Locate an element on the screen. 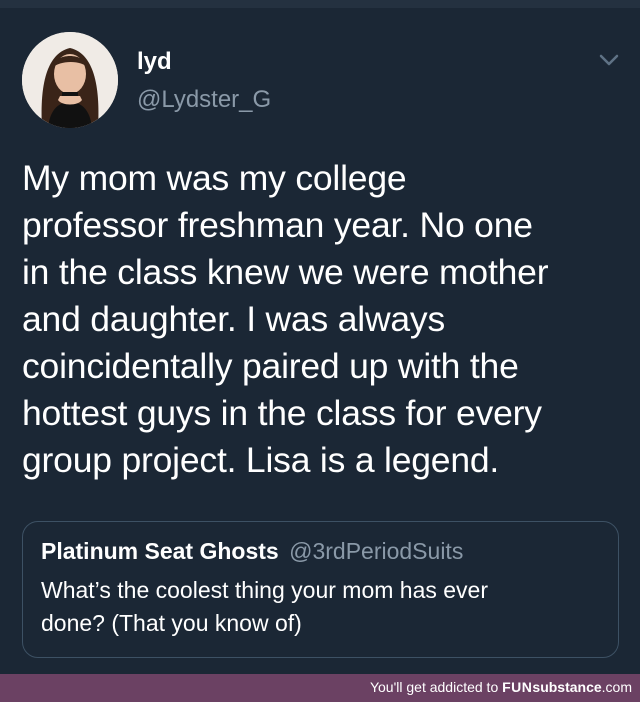 This screenshot has width=640, height=702. tweet-text-line: and daughter. I was always is located at coordinates (234, 319).